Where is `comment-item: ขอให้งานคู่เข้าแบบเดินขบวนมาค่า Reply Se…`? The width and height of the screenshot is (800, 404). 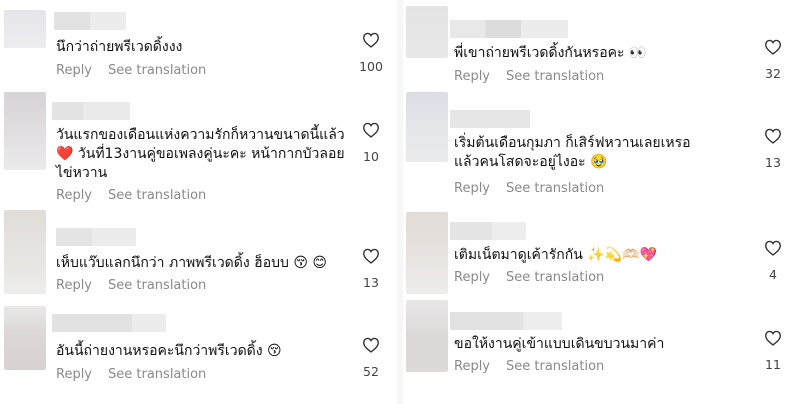
comment-item: ขอให้งานคู่เข้าแบบเดินขบวนมาค่า Reply Se… is located at coordinates (602, 352).